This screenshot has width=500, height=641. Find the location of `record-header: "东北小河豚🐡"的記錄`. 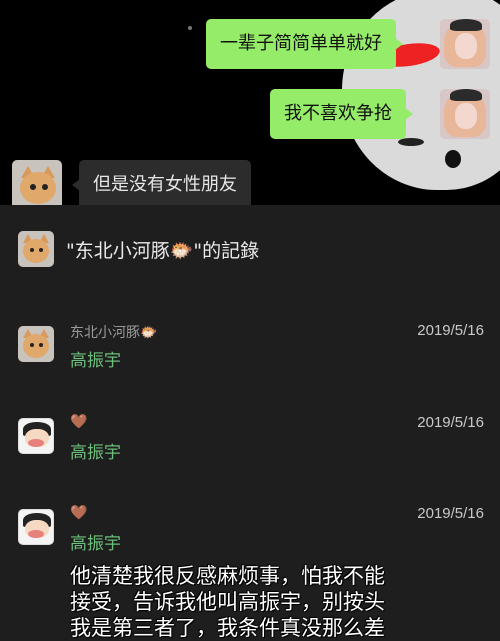

record-header: "东北小河豚🐡"的記錄 is located at coordinates (138, 249).